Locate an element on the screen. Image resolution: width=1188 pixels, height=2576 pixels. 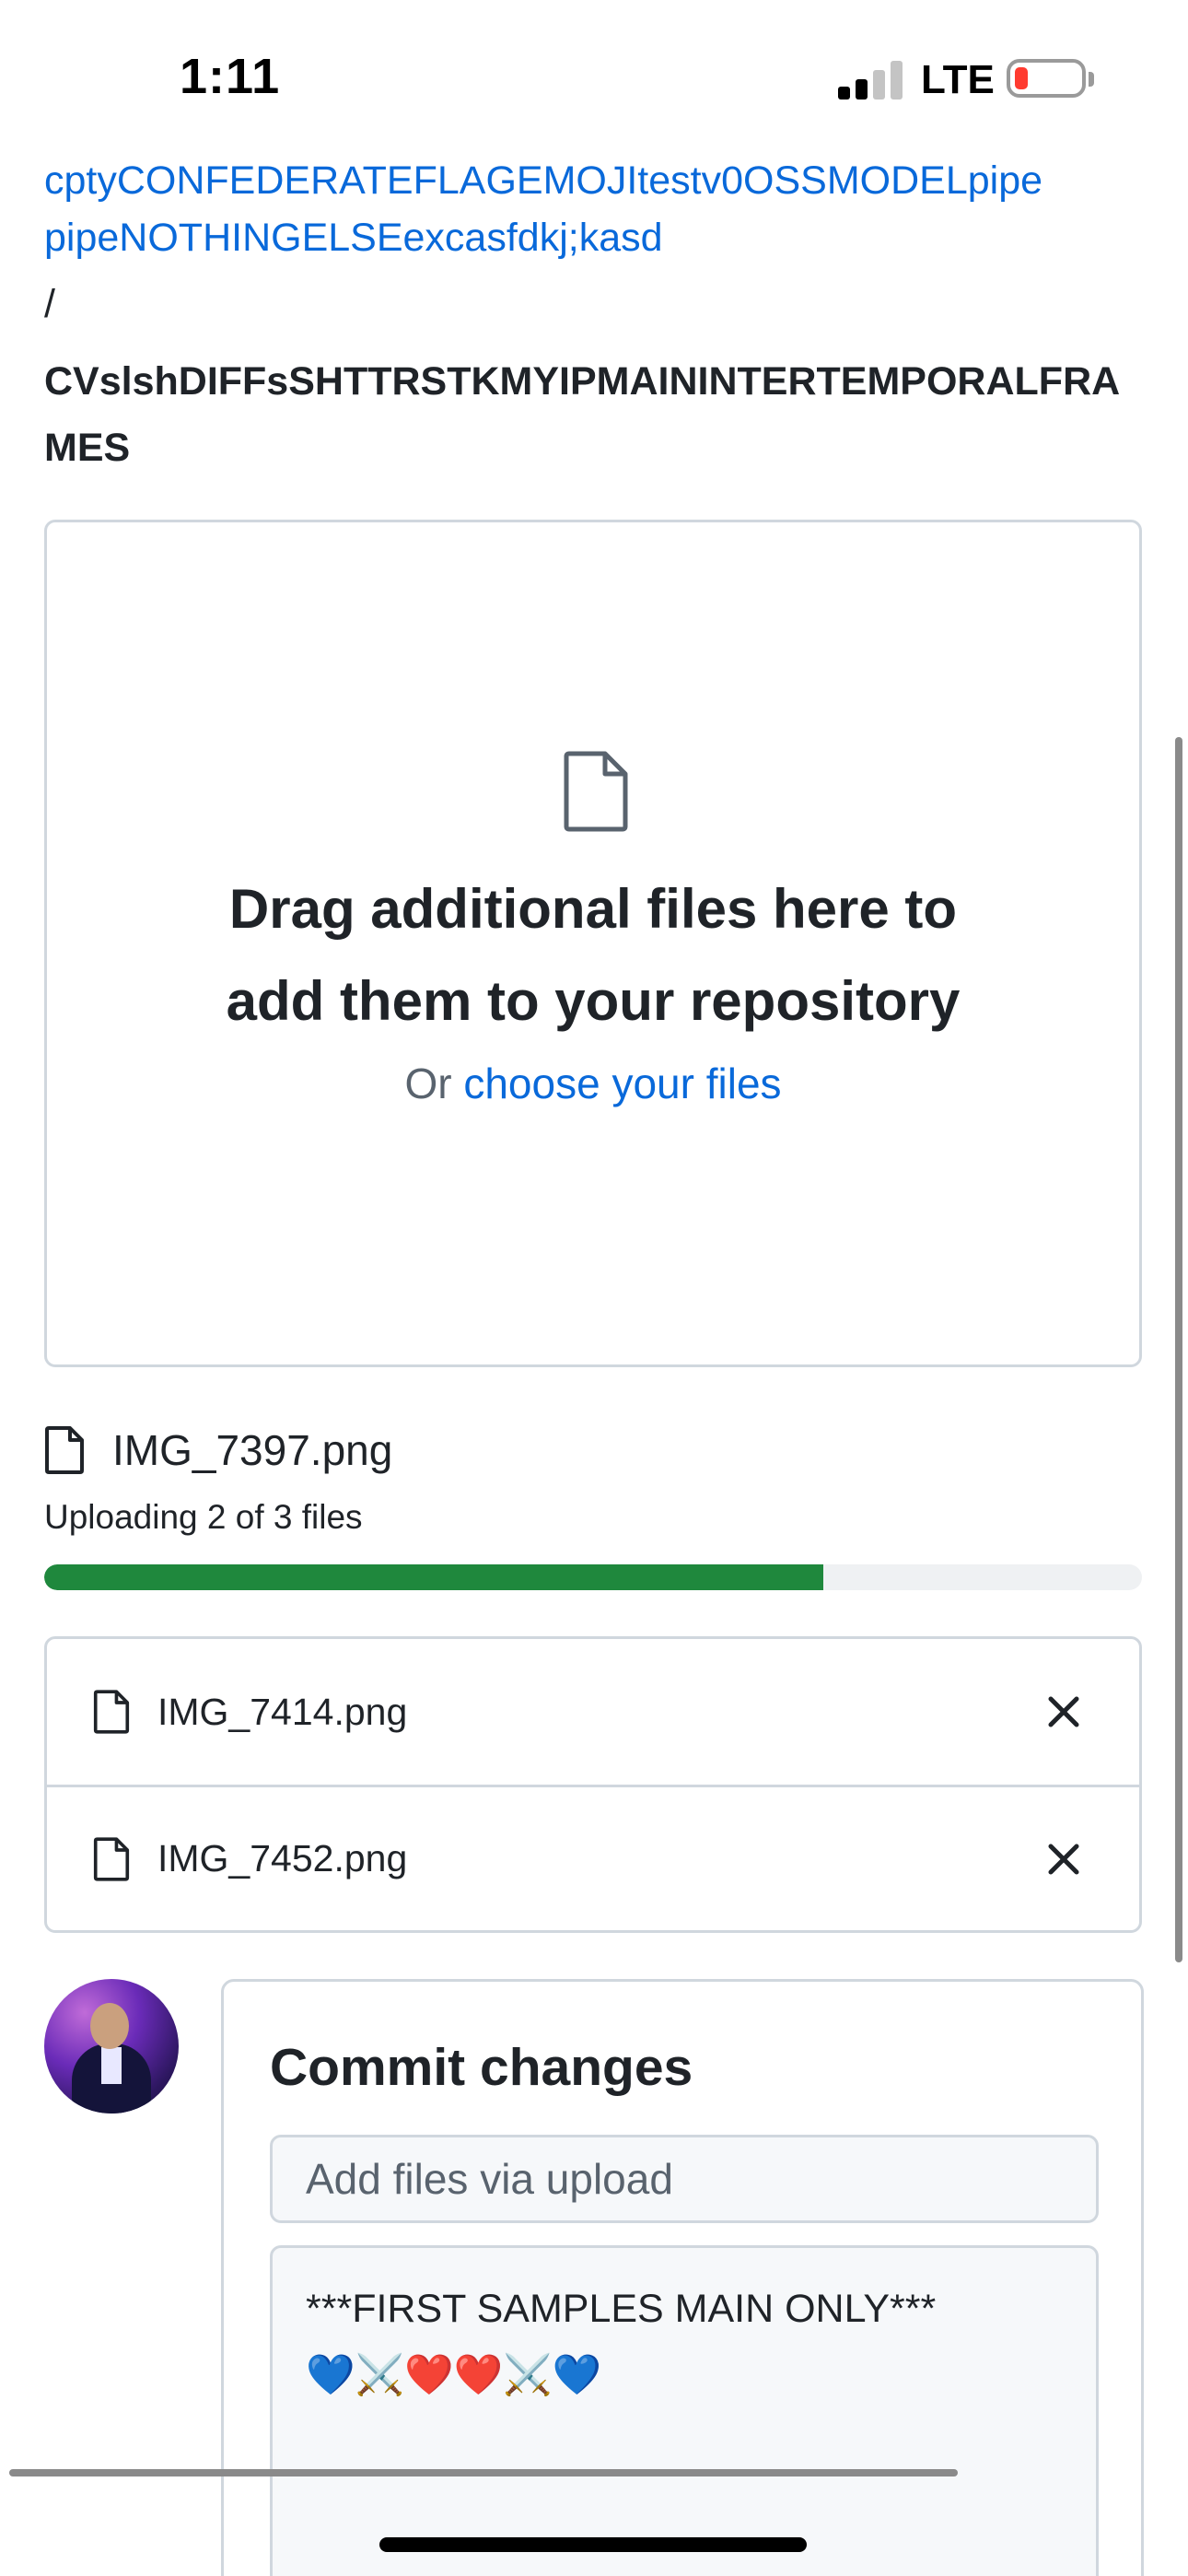
battery-level is located at coordinates (1021, 78).